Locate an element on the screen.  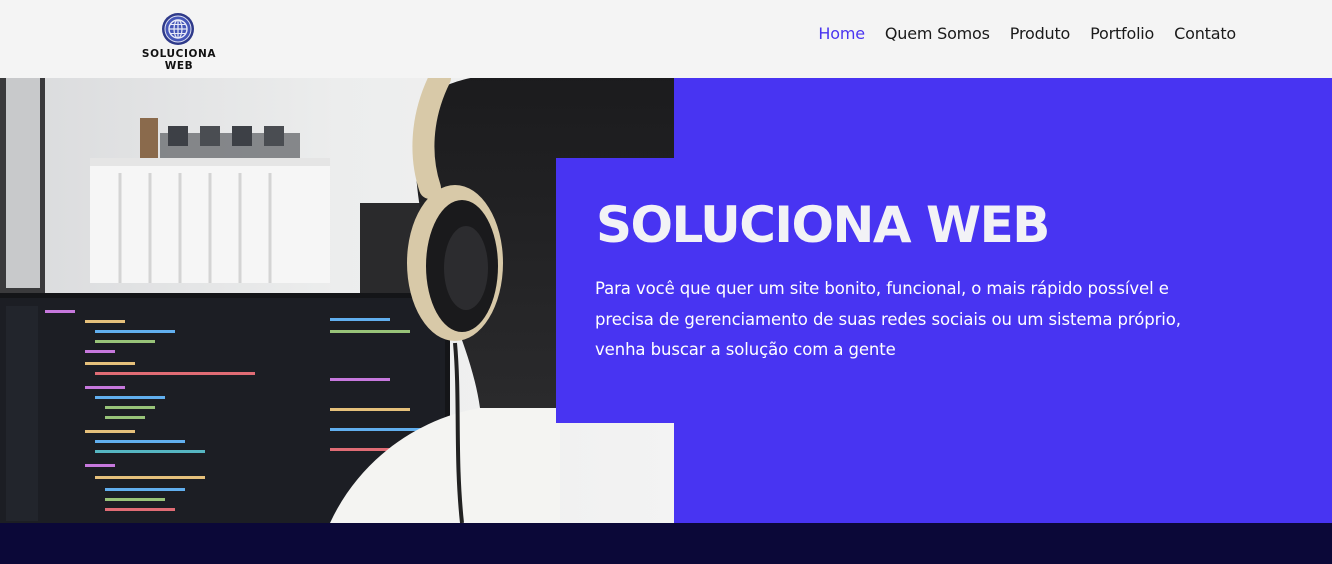
brand-name: SOLUCIONA WEB is located at coordinates (179, 60).